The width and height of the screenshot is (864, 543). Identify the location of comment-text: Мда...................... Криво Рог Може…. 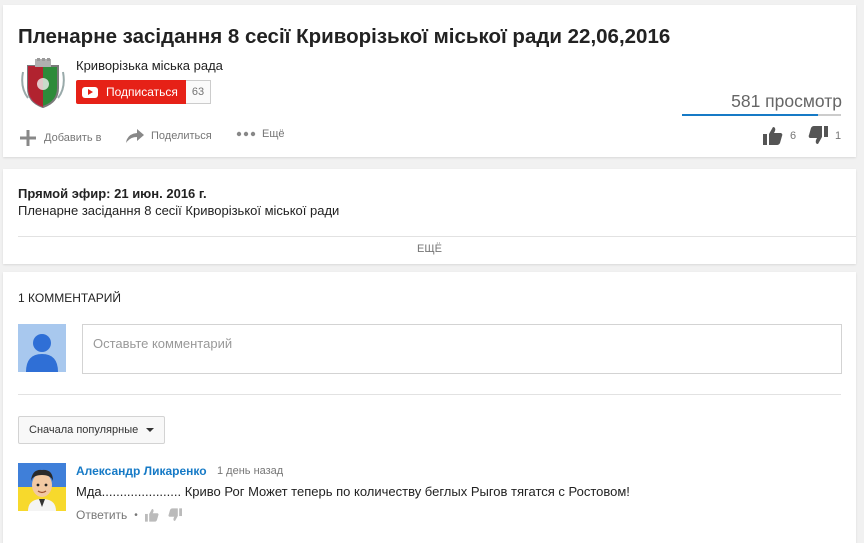
(353, 491).